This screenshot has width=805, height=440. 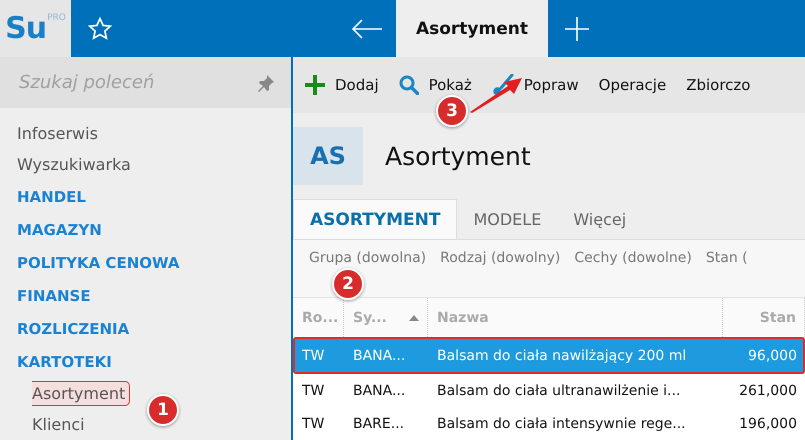 I want to click on filter-dropdown: Cechy (dowolne), so click(x=633, y=258).